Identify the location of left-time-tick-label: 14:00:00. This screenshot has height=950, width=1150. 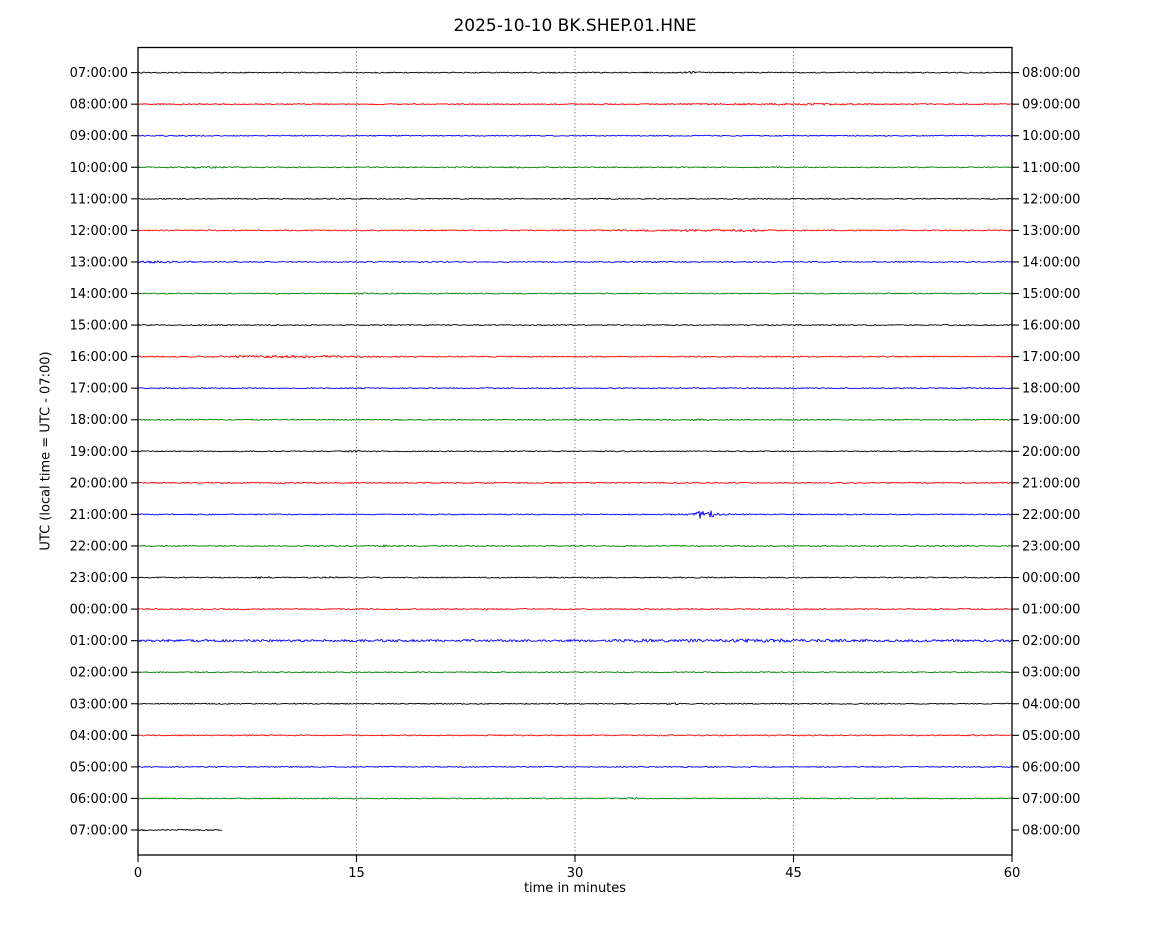
(99, 294).